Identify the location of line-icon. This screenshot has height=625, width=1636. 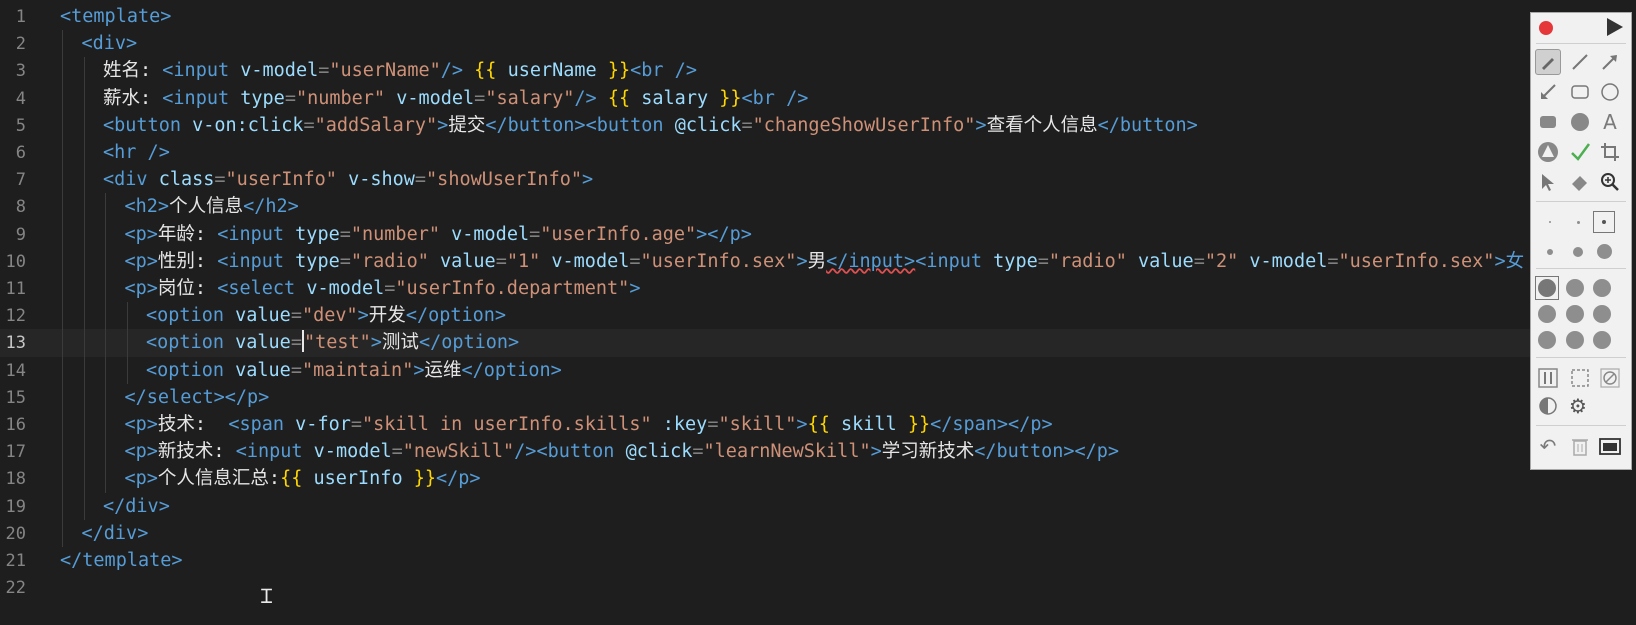
(1580, 62).